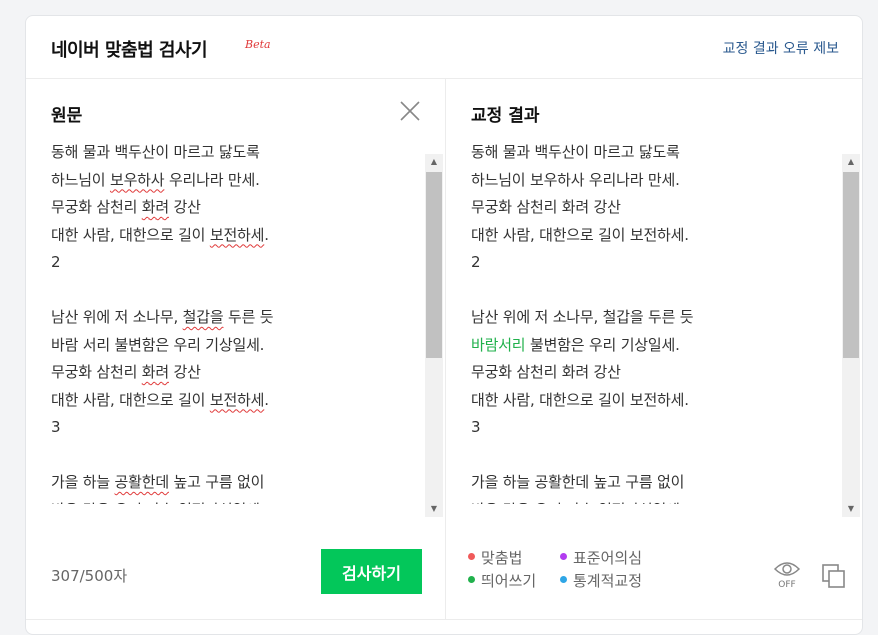  Describe the element at coordinates (258, 44) in the screenshot. I see `beta-badge: Beta` at that location.